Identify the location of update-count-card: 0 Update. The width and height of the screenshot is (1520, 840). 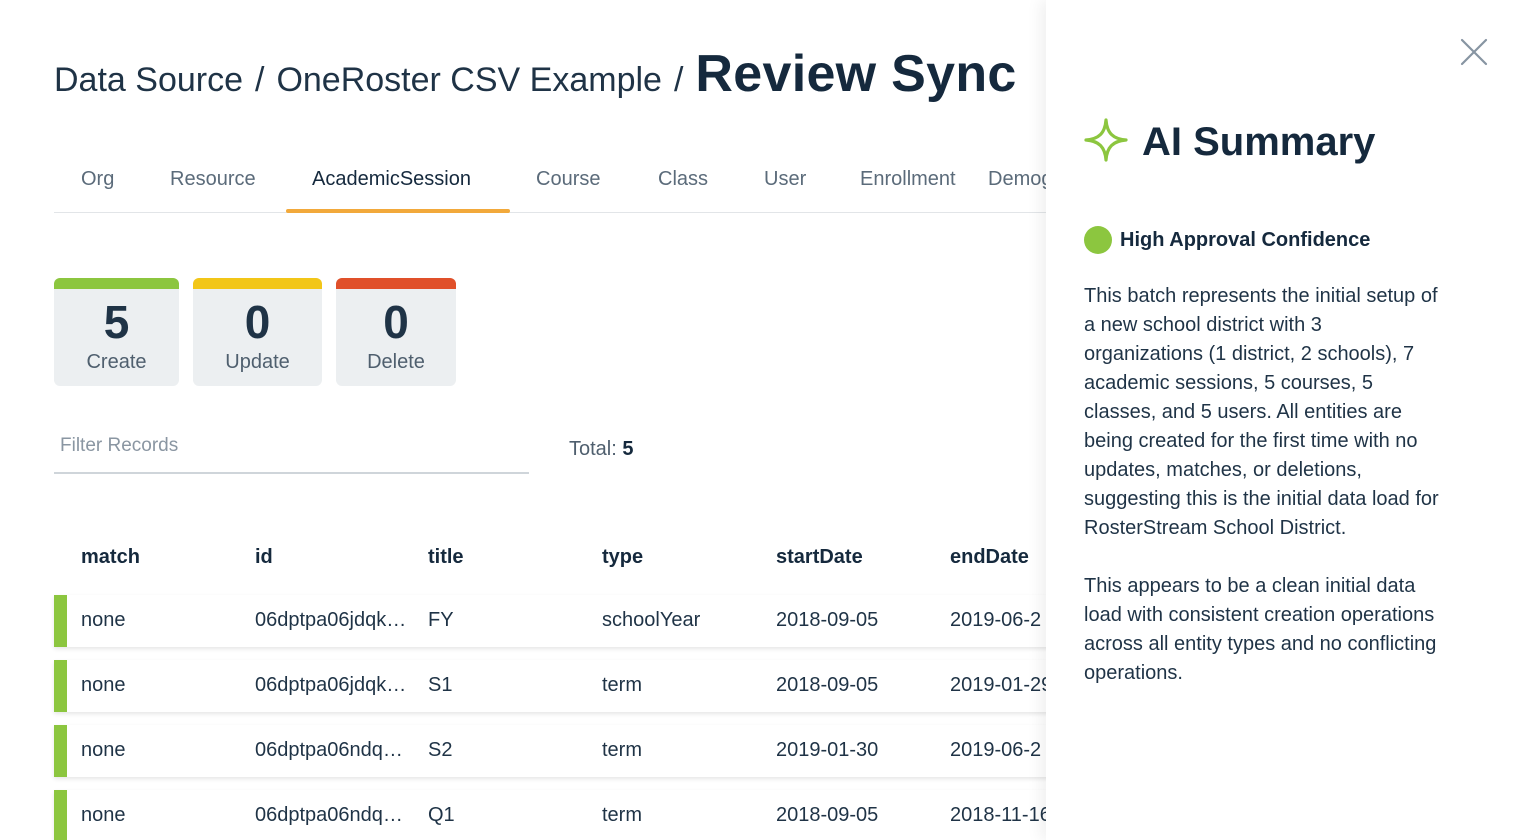
(257, 332).